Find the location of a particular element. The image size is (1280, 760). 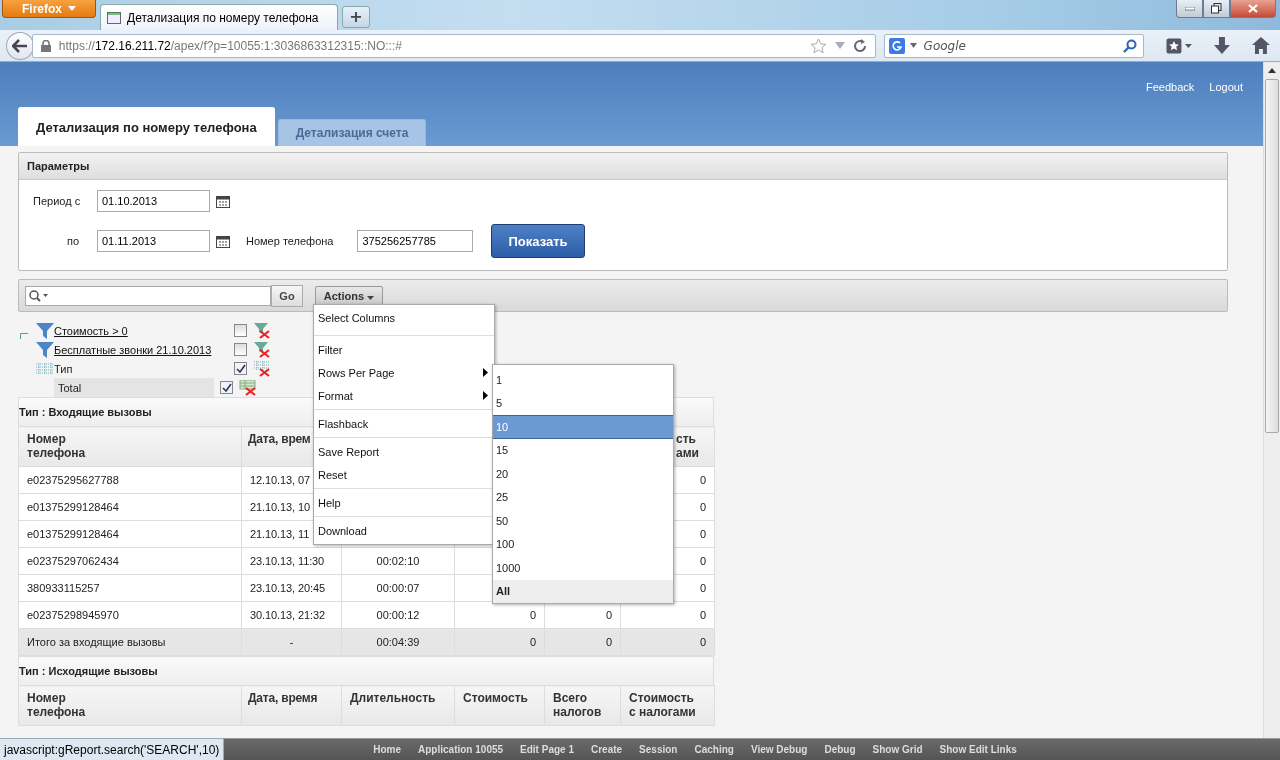

panel-title: Параметры is located at coordinates (58, 166).